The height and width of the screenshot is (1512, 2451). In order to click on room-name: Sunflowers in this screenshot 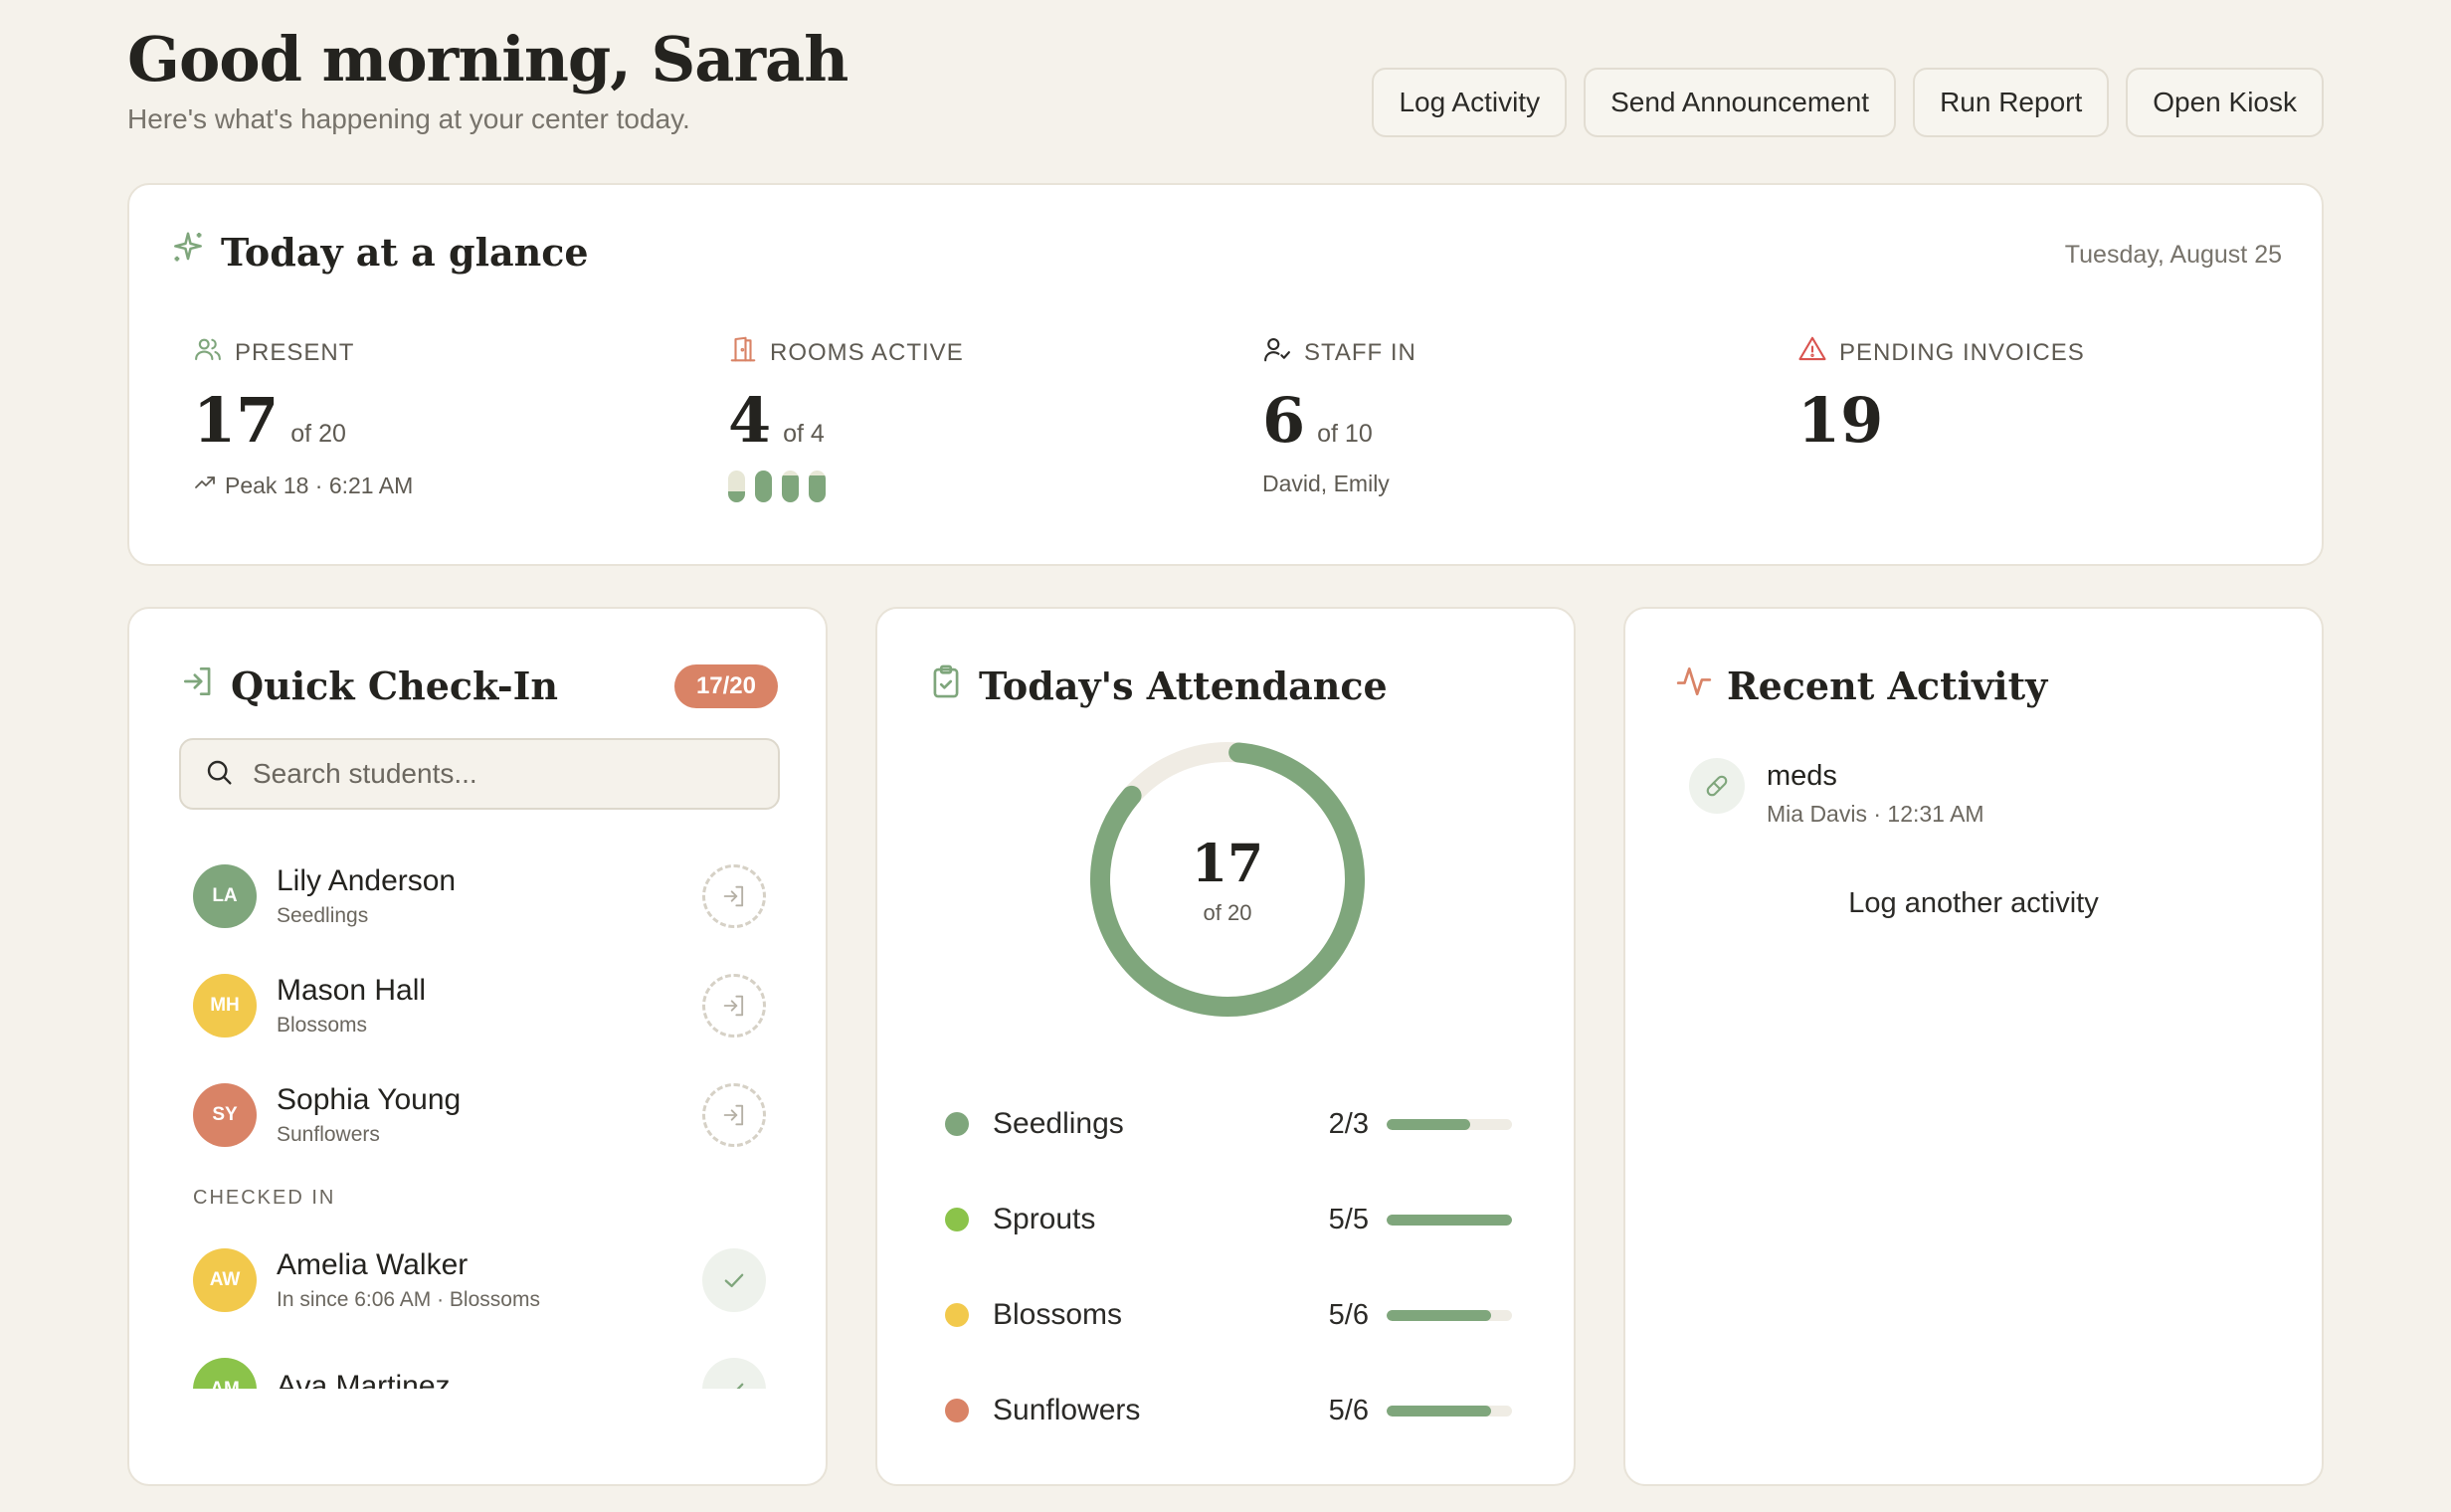, I will do `click(1067, 1410)`.